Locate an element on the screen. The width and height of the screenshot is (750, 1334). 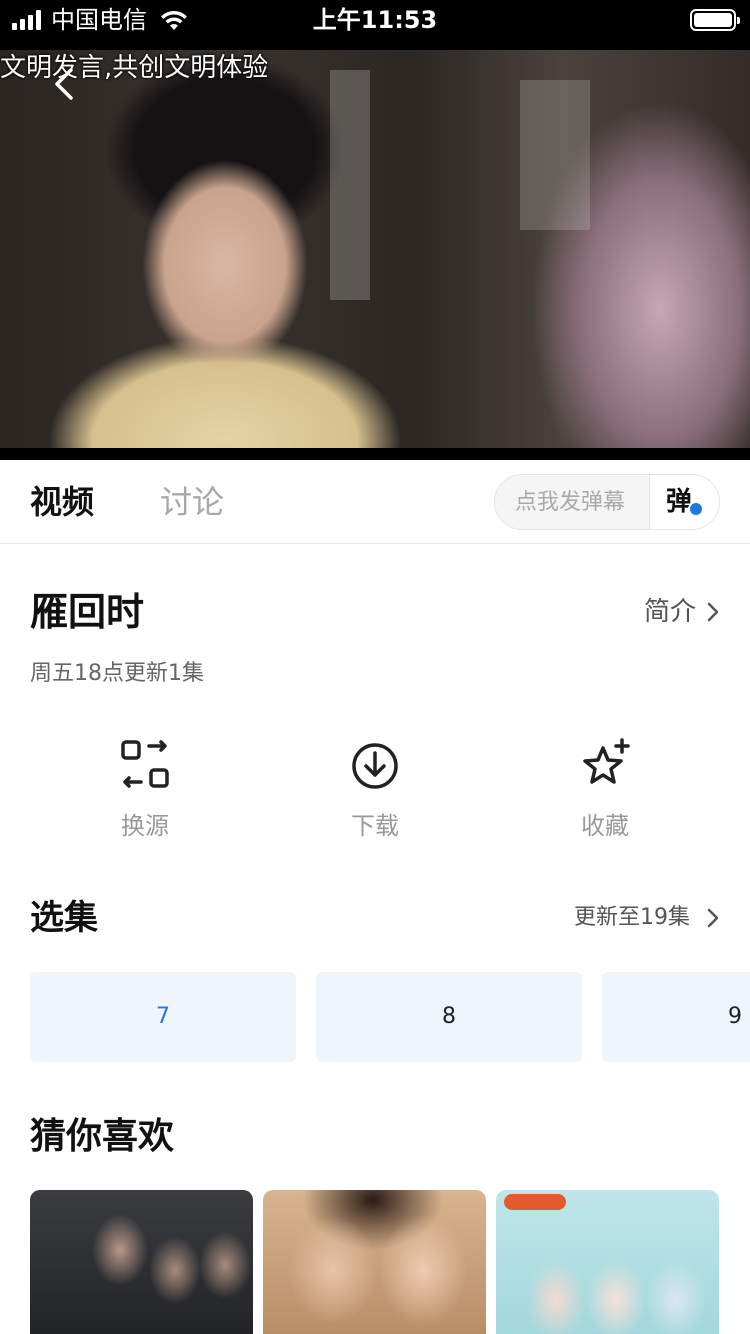
switch-source-label: 换源 is located at coordinates (145, 826).